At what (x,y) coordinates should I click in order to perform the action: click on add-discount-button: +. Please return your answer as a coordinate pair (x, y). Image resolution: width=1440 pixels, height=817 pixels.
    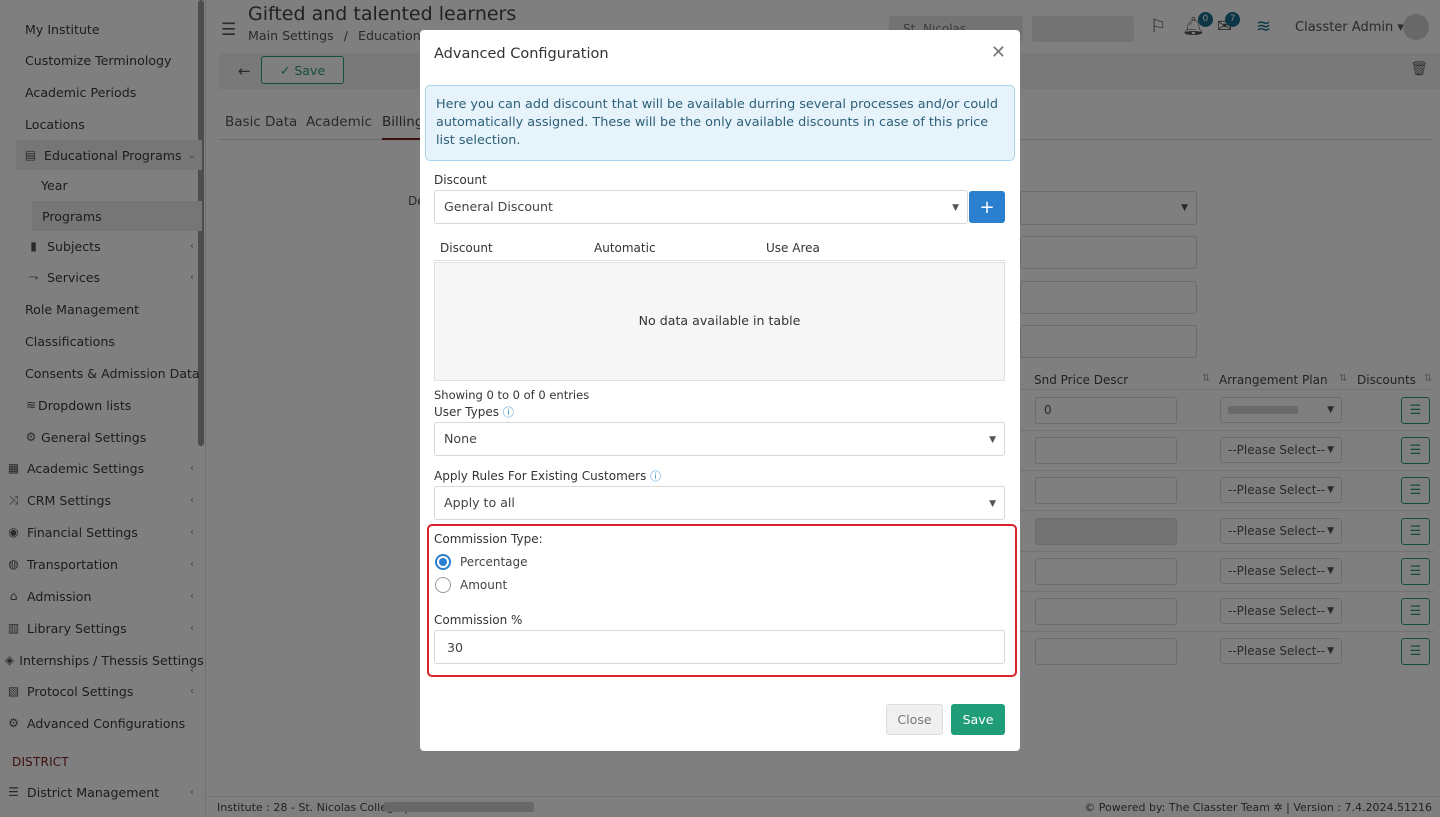
    Looking at the image, I should click on (987, 207).